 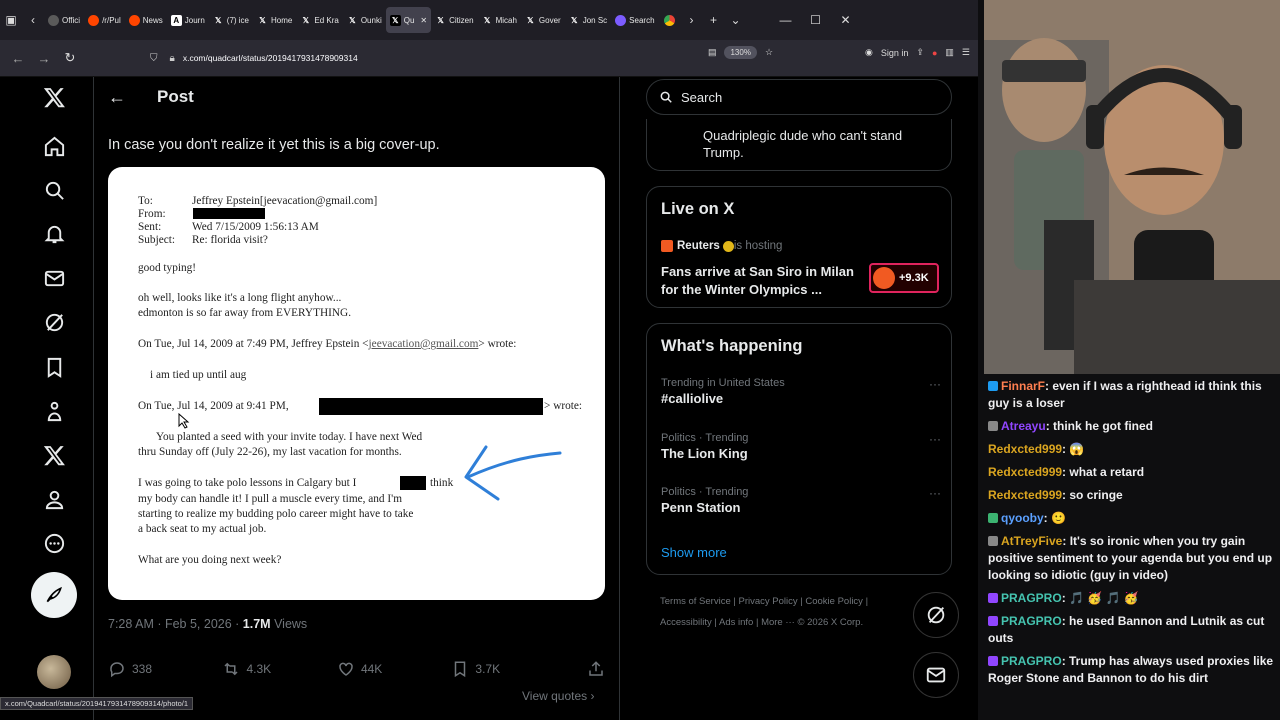 I want to click on tab-1: Offici, so click(x=64, y=20).